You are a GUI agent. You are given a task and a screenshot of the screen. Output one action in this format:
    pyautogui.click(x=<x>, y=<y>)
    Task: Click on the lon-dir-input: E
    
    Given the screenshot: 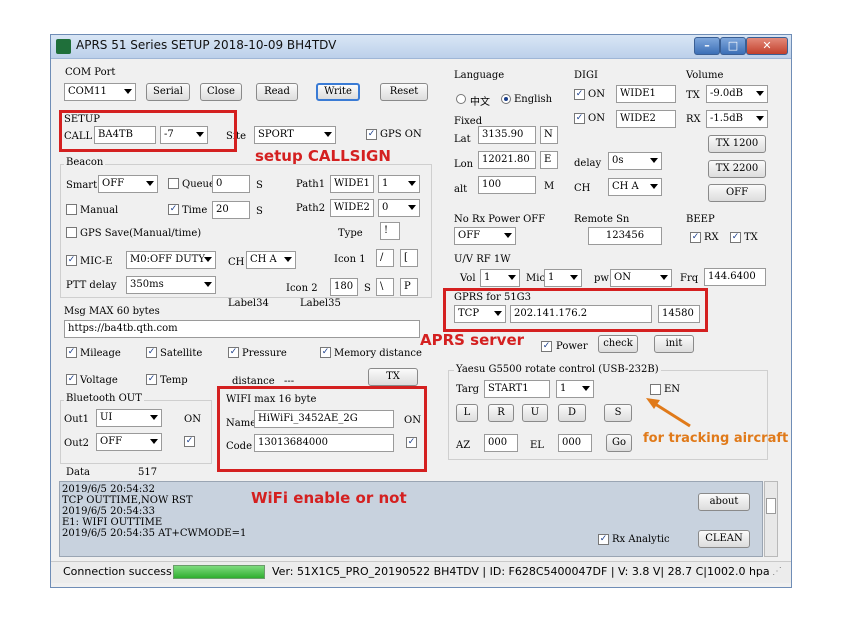 What is the action you would take?
    pyautogui.click(x=549, y=160)
    